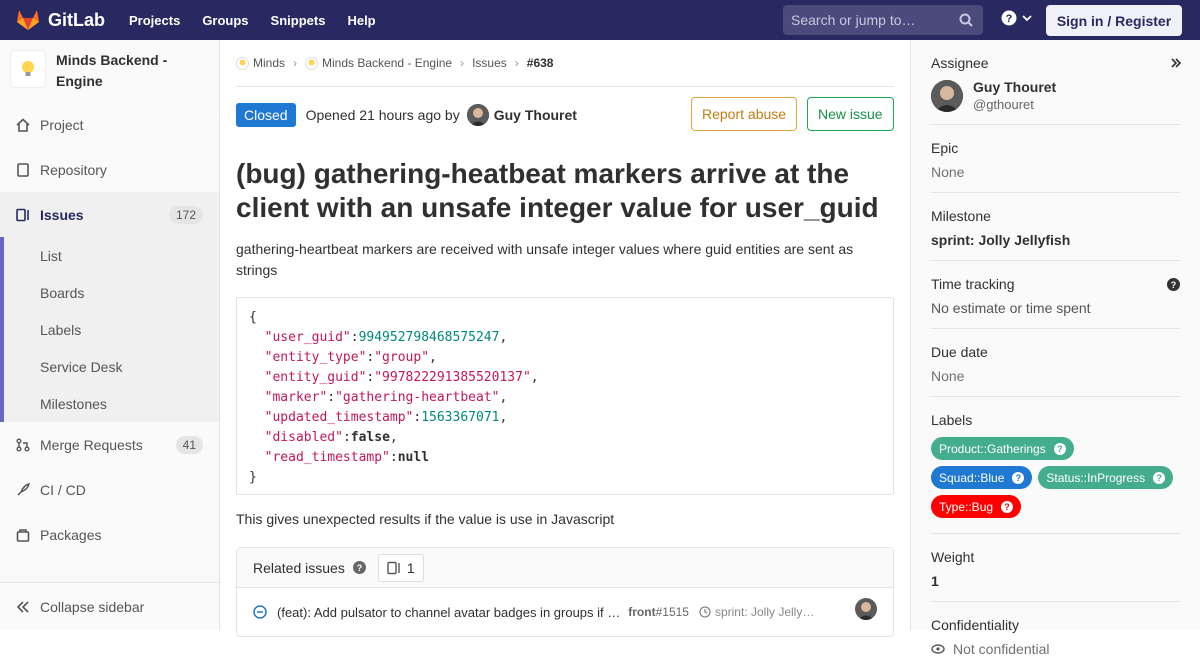 The height and width of the screenshot is (669, 1200). Describe the element at coordinates (1055, 363) in the screenshot. I see `due-date-block: Due date None` at that location.